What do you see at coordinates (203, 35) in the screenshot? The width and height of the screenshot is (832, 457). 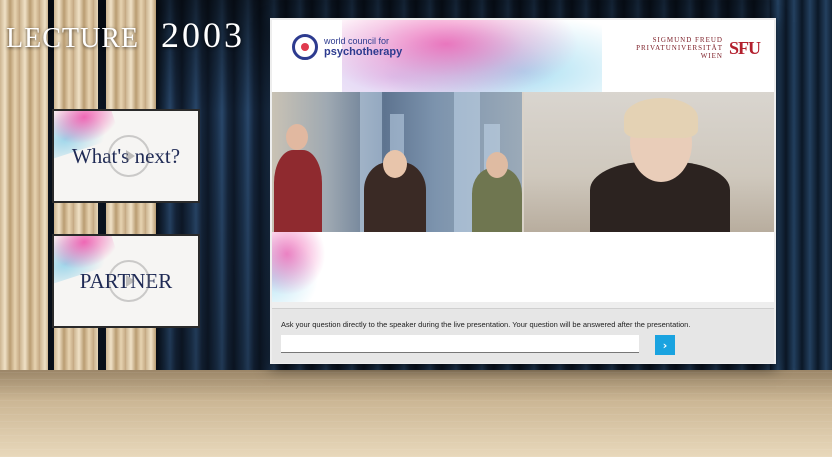 I see `lecture-title-number: 2003` at bounding box center [203, 35].